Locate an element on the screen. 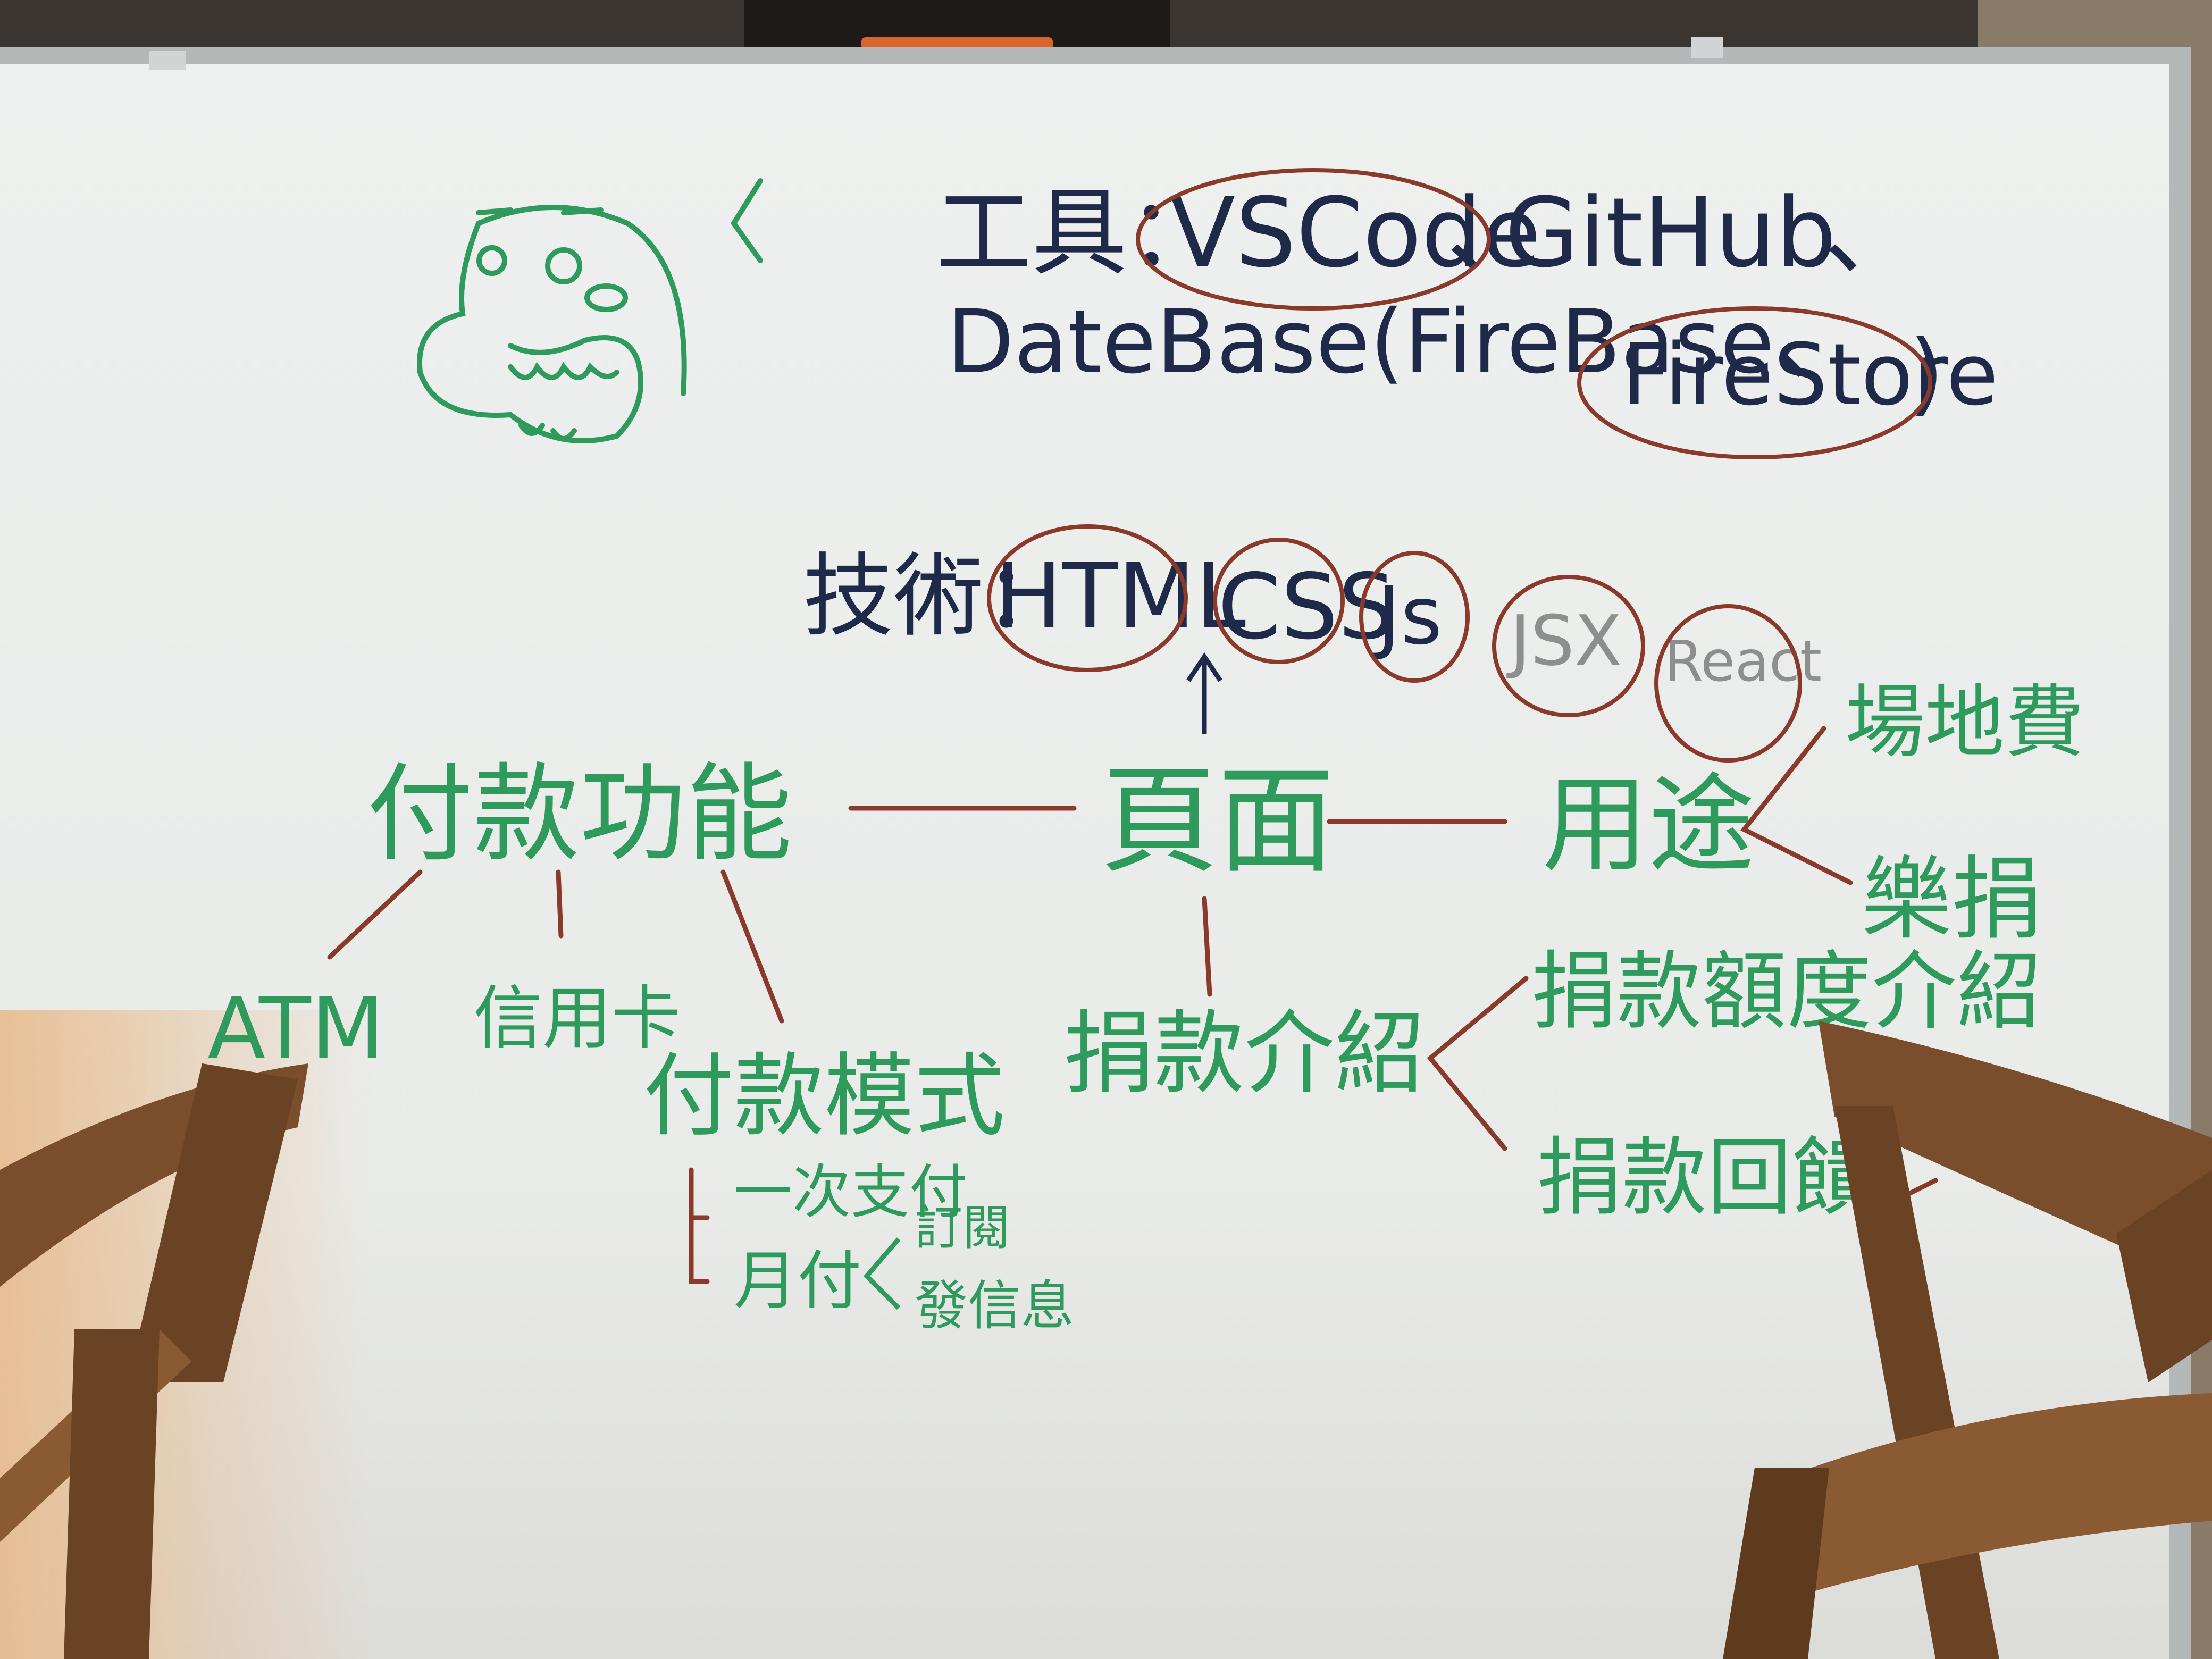 This screenshot has width=2212, height=1659. donation-amount-intro: 捐款額度介紹 is located at coordinates (1786, 991).